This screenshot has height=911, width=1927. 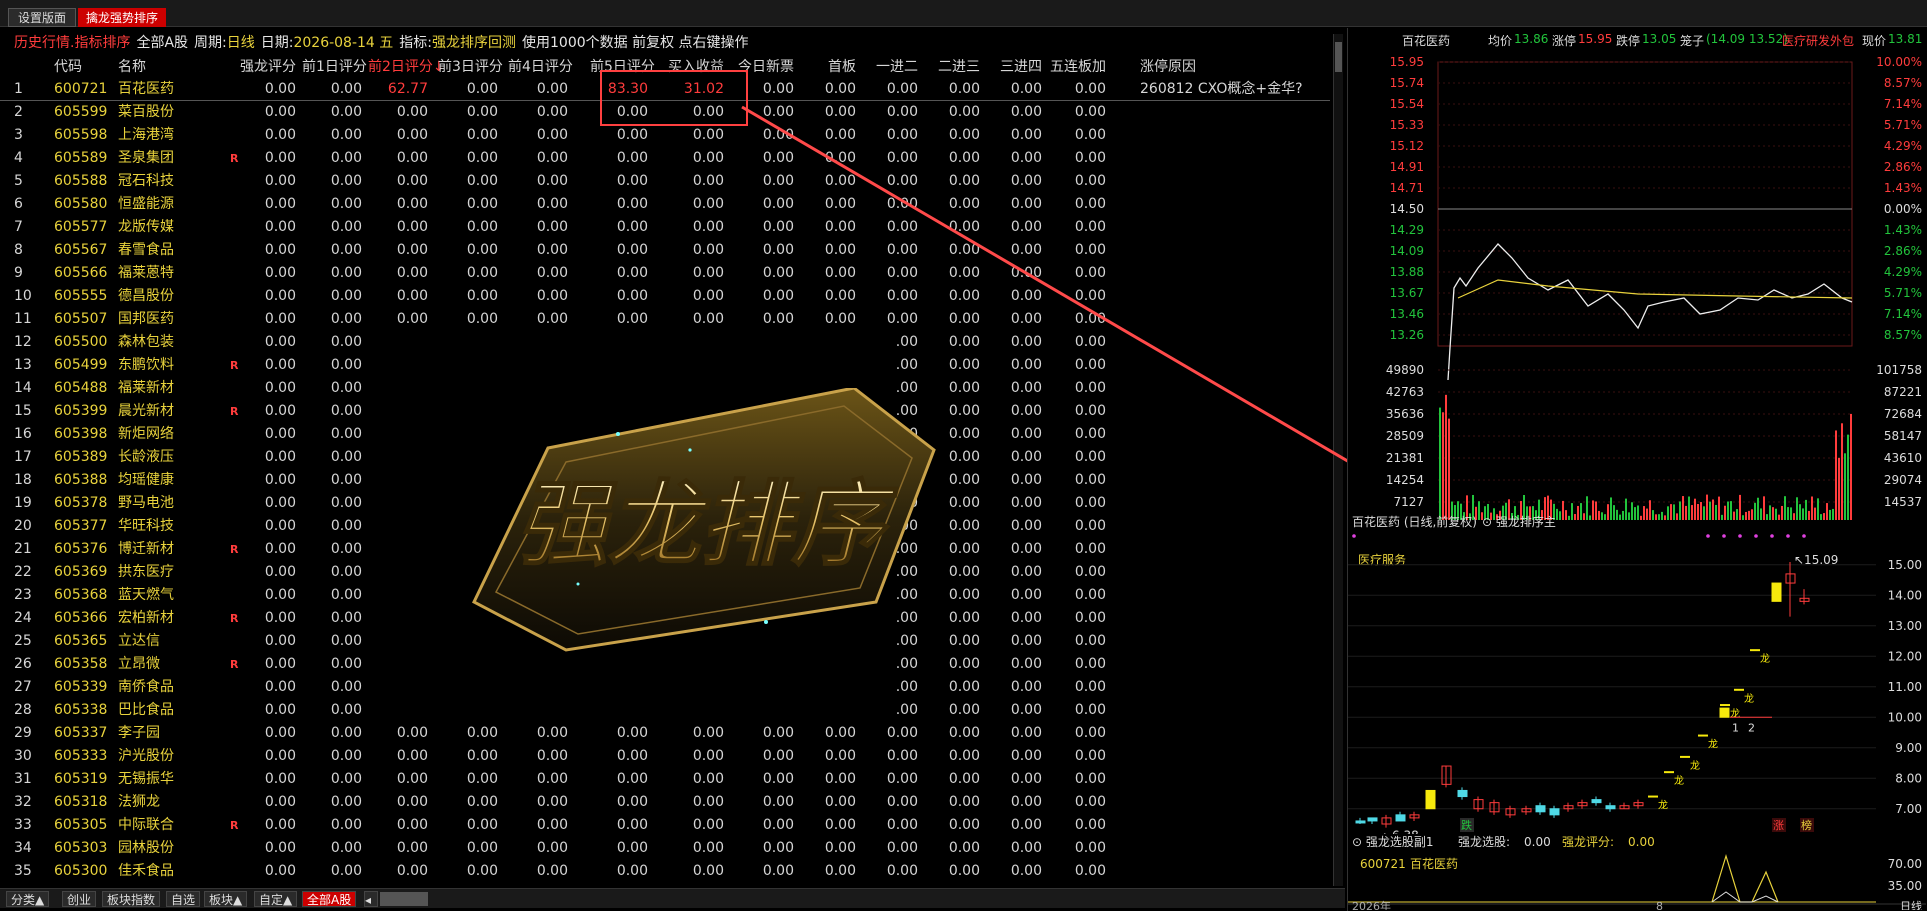 What do you see at coordinates (1905, 565) in the screenshot?
I see `kline-price-tick: 15.00` at bounding box center [1905, 565].